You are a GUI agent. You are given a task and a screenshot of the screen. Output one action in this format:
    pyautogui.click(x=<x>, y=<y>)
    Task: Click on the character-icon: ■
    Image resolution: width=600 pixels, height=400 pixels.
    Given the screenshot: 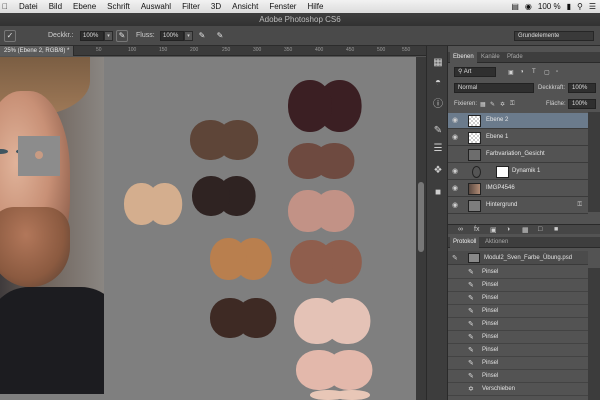 What is the action you would take?
    pyautogui.click(x=438, y=193)
    